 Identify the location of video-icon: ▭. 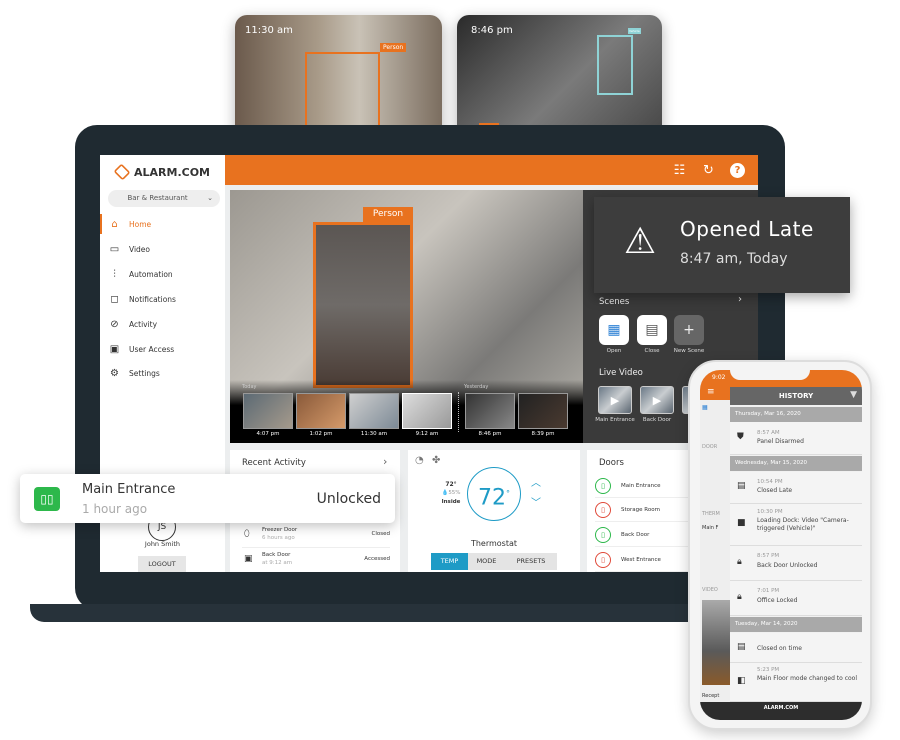
(114, 249).